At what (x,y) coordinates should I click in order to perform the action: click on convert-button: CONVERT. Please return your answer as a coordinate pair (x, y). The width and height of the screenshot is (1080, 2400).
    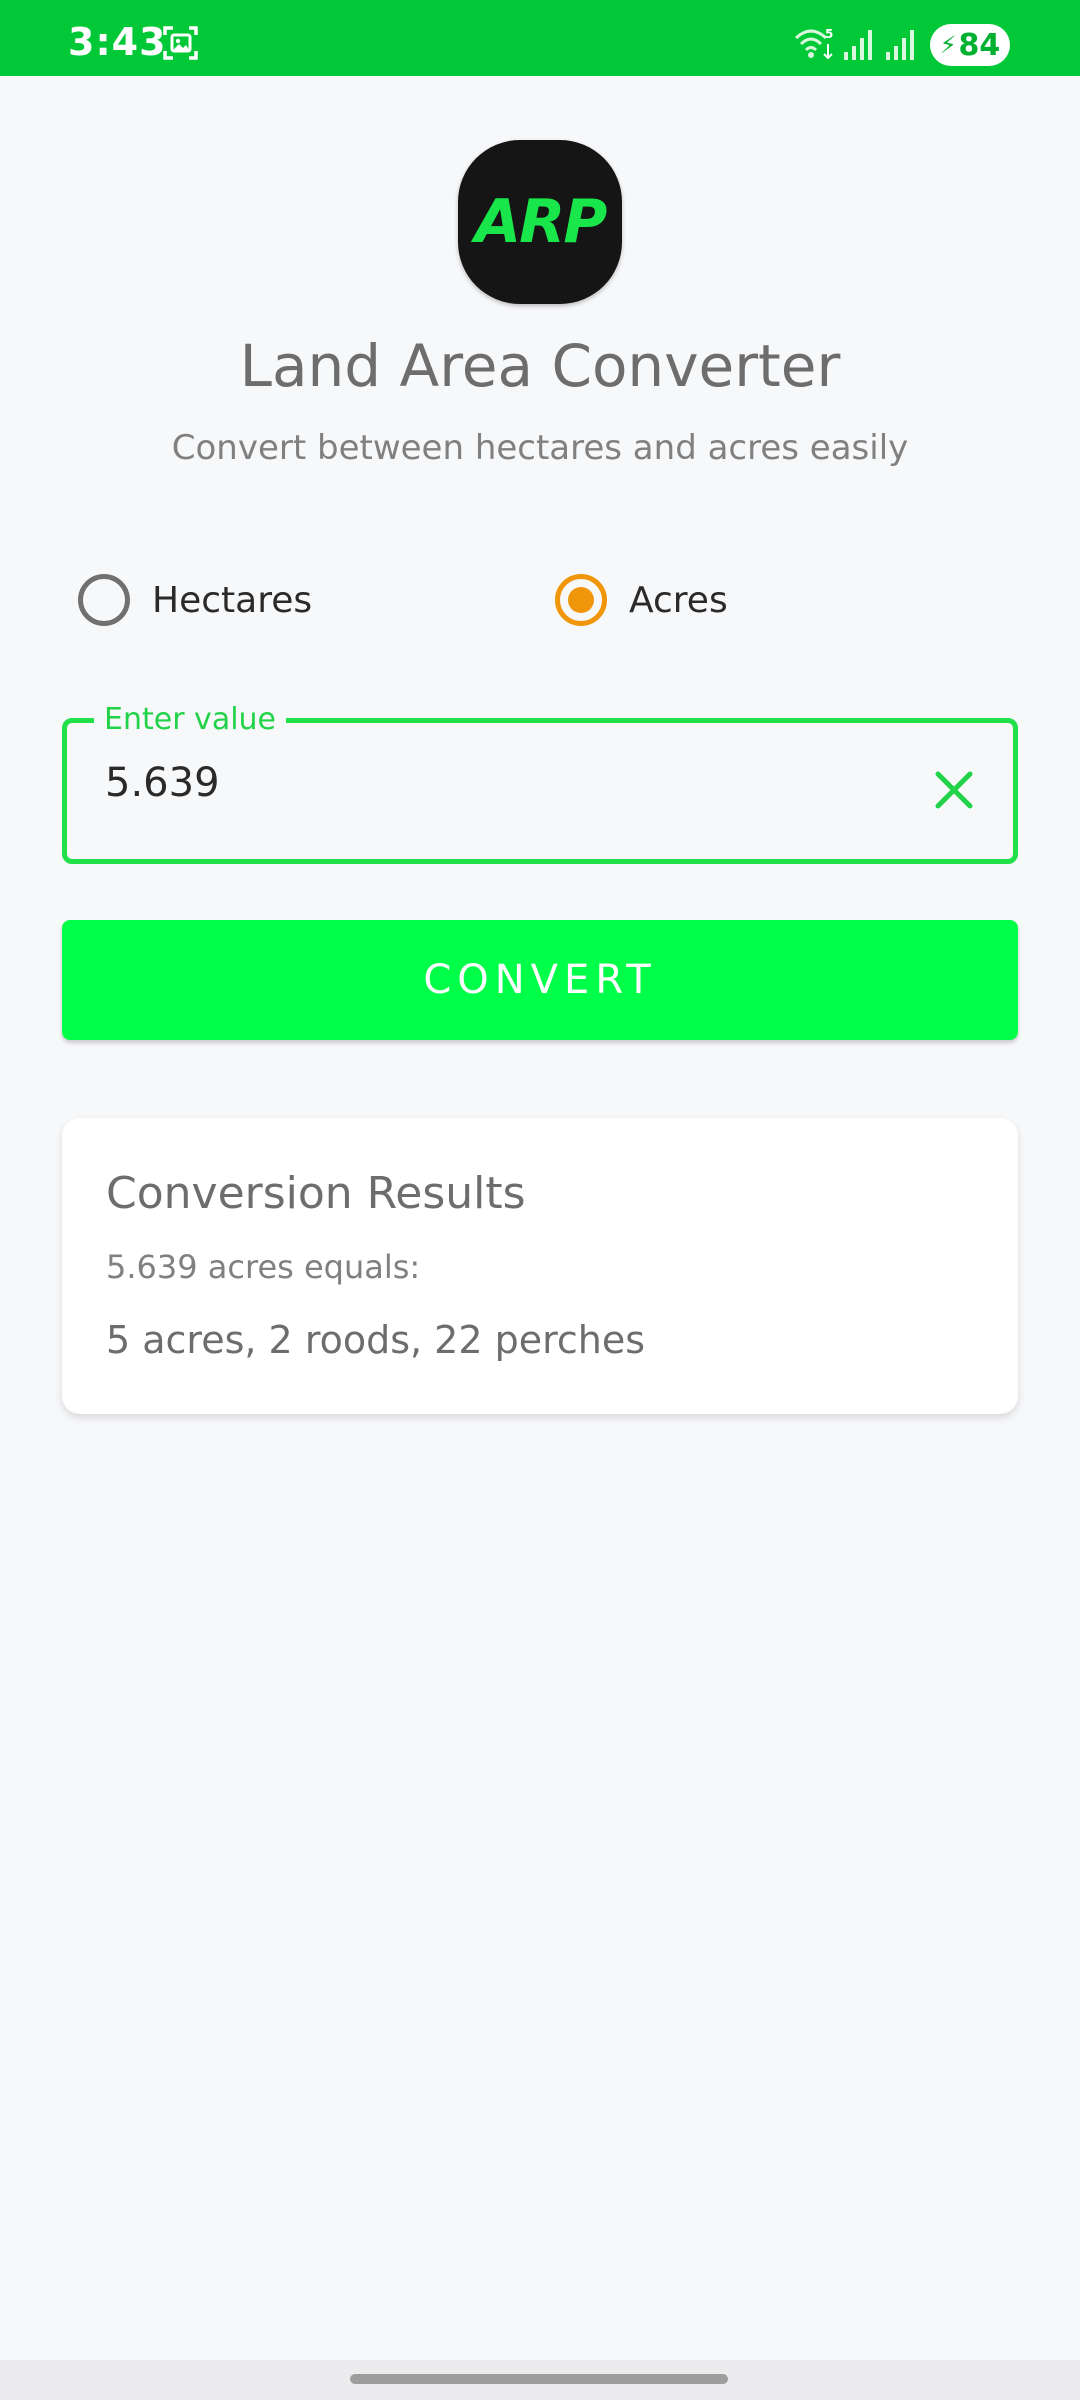
    Looking at the image, I should click on (540, 980).